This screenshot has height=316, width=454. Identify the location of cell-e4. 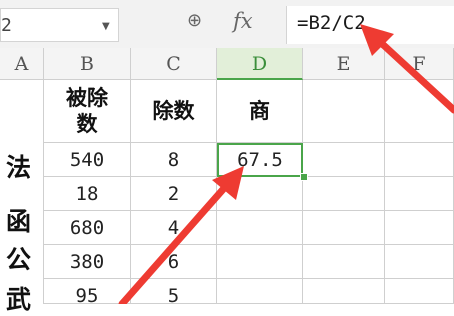
(344, 228).